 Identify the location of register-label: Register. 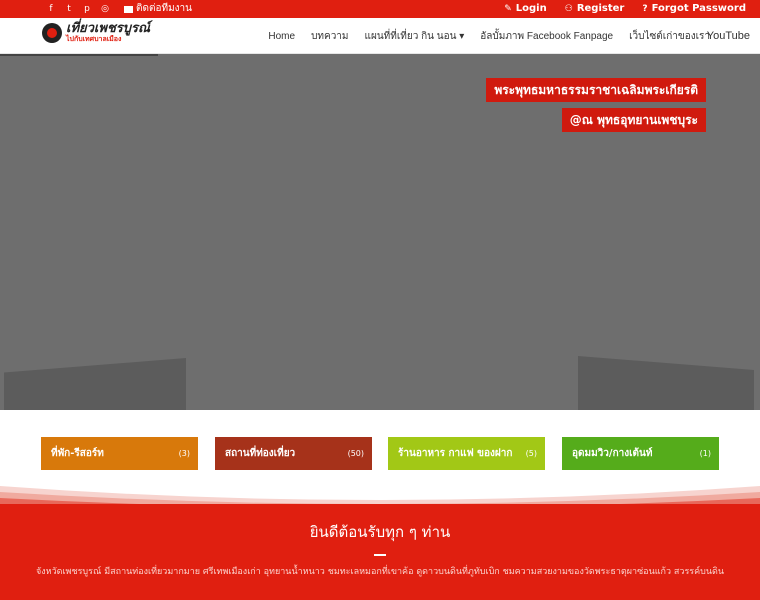
(600, 8).